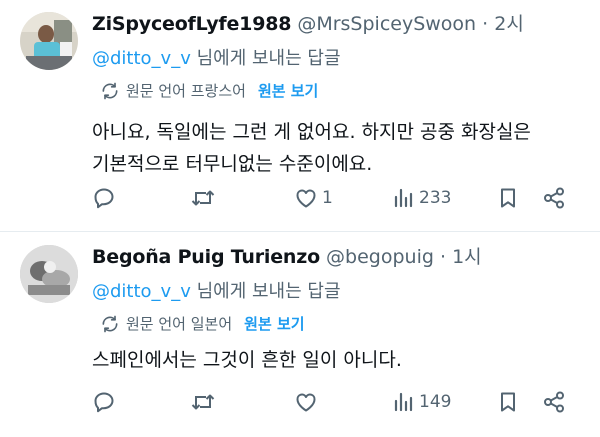 The width and height of the screenshot is (600, 437). I want to click on tweet-header: ZiSpyceofLyfe1988 @MrsSpiceySwoon · 2시, so click(308, 24).